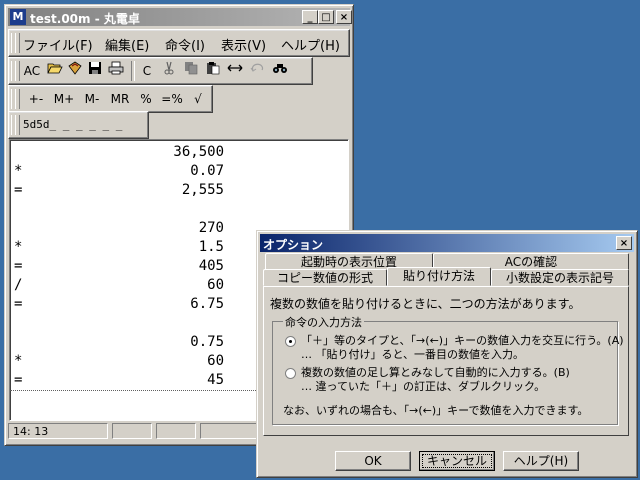 The width and height of the screenshot is (640, 480). What do you see at coordinates (18, 17) in the screenshot?
I see `app-icon: M` at bounding box center [18, 17].